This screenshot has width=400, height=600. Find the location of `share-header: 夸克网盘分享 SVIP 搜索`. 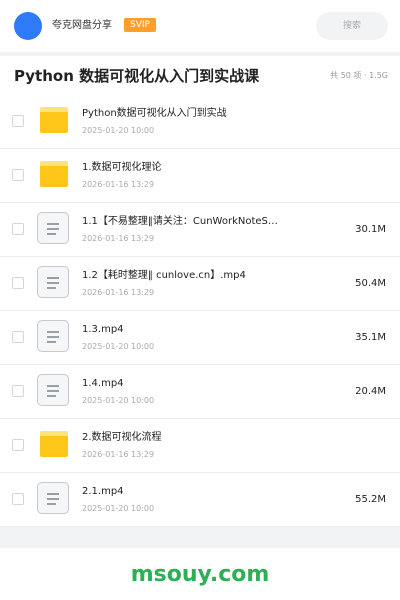

share-header: 夸克网盘分享 SVIP 搜索 is located at coordinates (200, 26).